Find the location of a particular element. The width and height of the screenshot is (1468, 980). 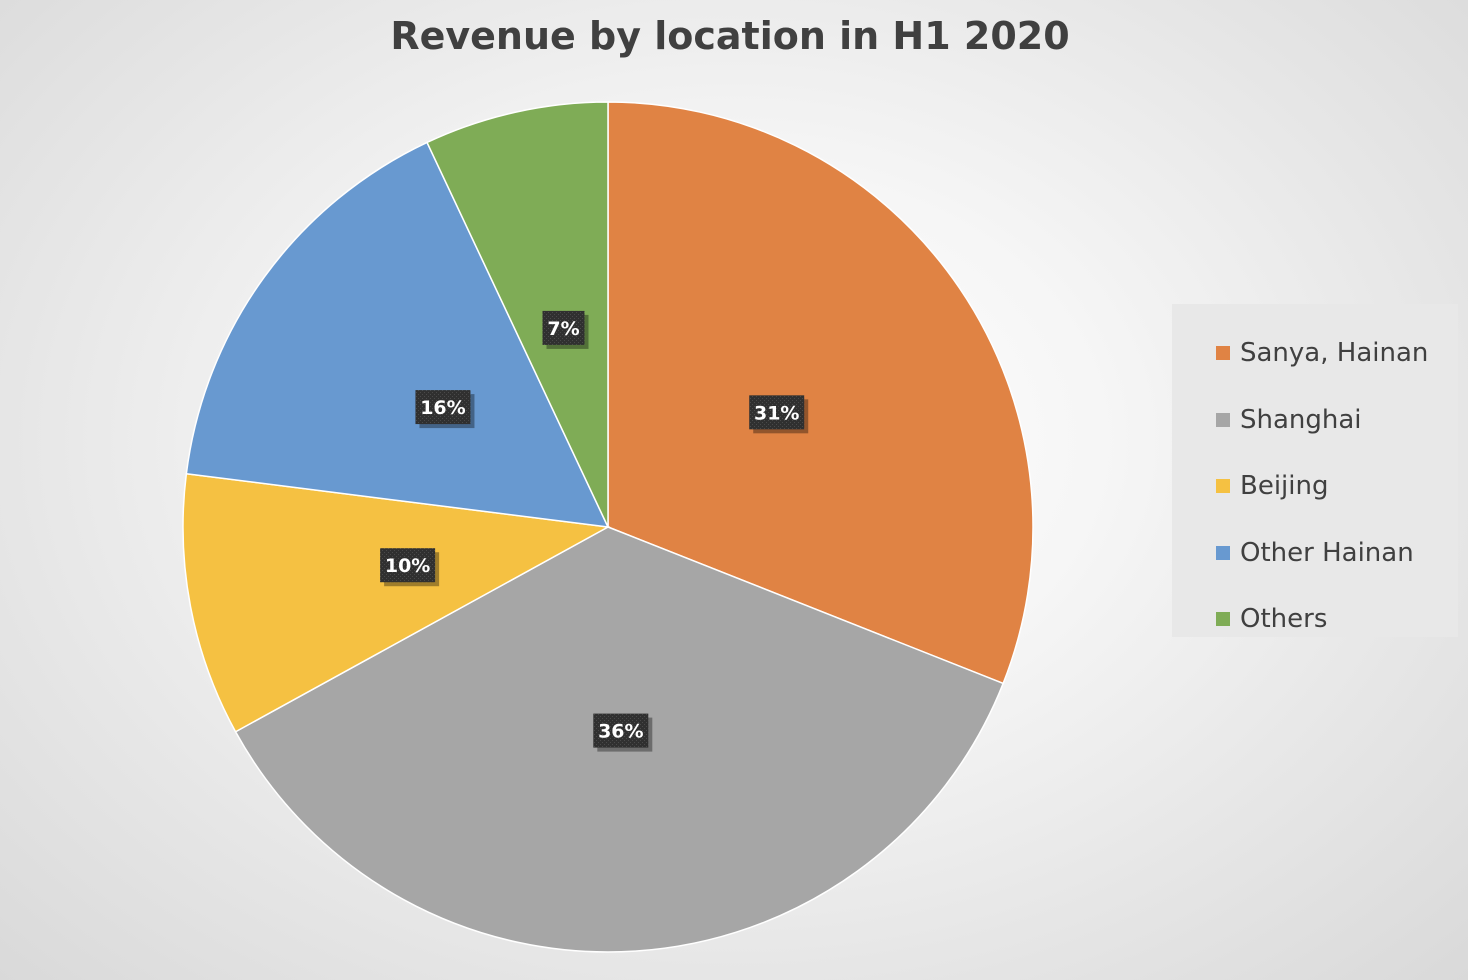

legend-label: Shanghai is located at coordinates (1301, 419).